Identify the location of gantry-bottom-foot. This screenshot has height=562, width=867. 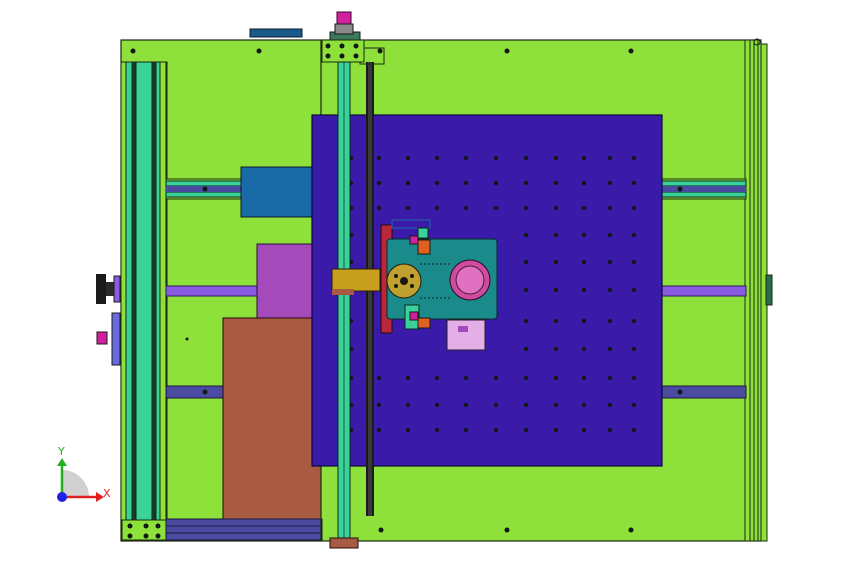
(344, 543).